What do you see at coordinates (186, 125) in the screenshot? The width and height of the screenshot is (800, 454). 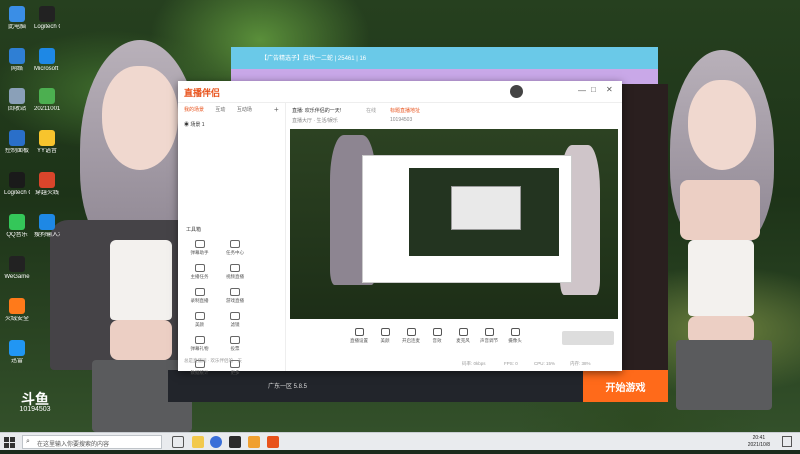 I see `eye-icon: ◉` at bounding box center [186, 125].